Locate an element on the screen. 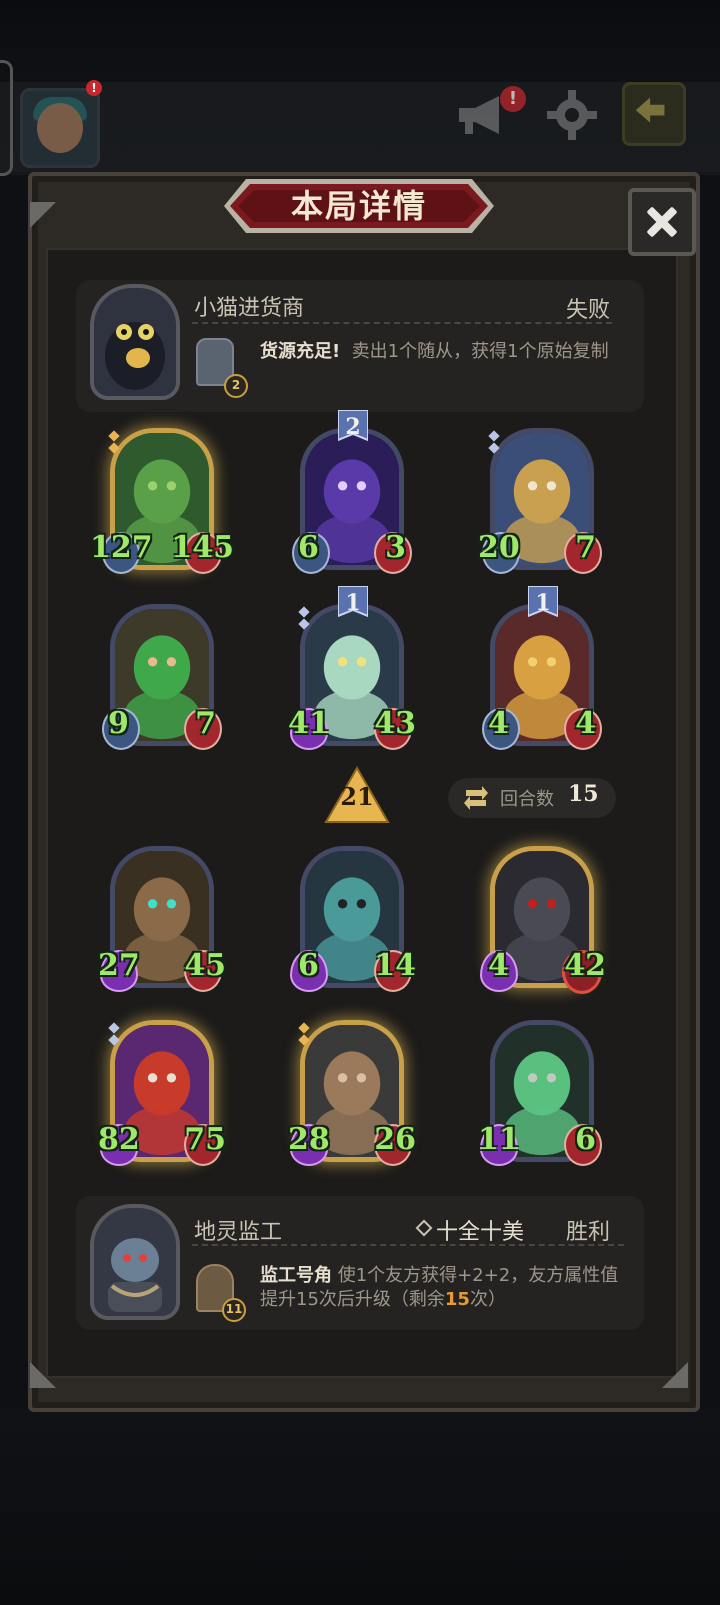 The image size is (720, 1605). opponent-name: 小猫进货商 is located at coordinates (249, 308).